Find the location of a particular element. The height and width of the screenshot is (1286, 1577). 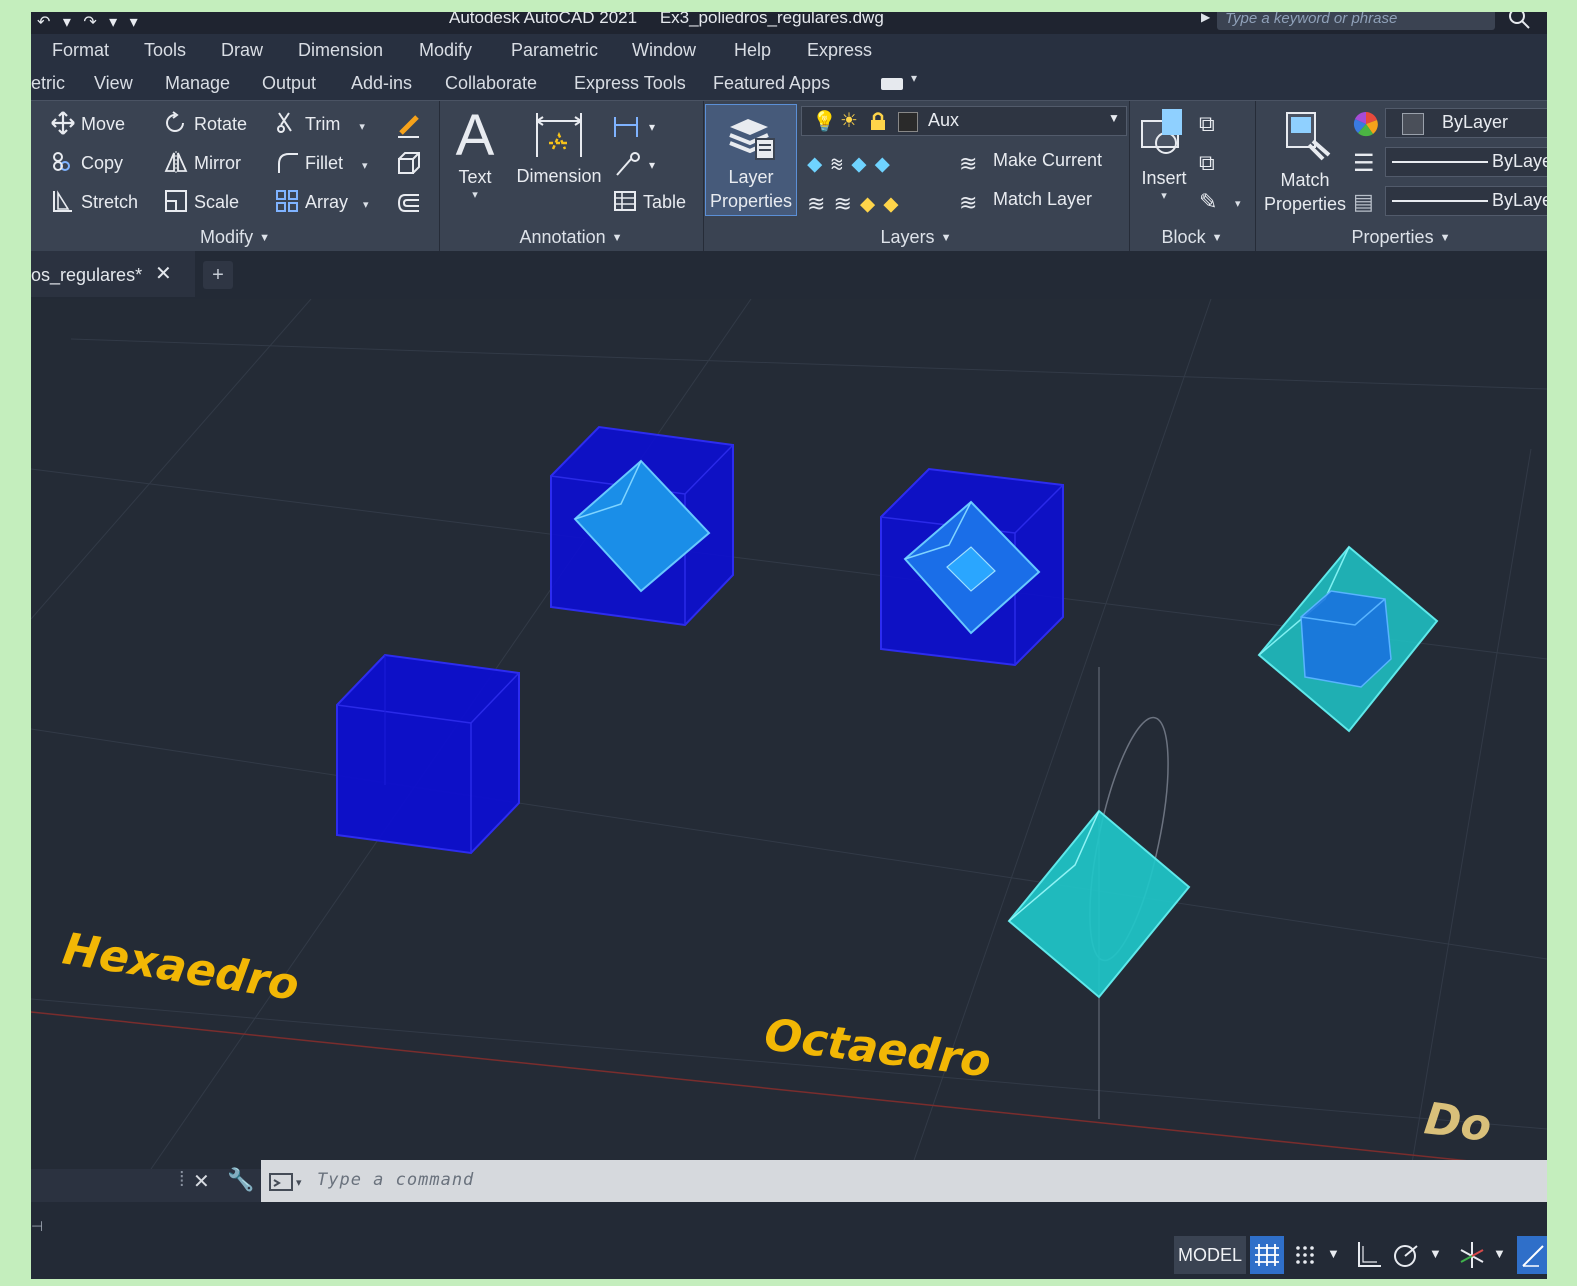

tab-add-ins: Add-ins is located at coordinates (381, 83).